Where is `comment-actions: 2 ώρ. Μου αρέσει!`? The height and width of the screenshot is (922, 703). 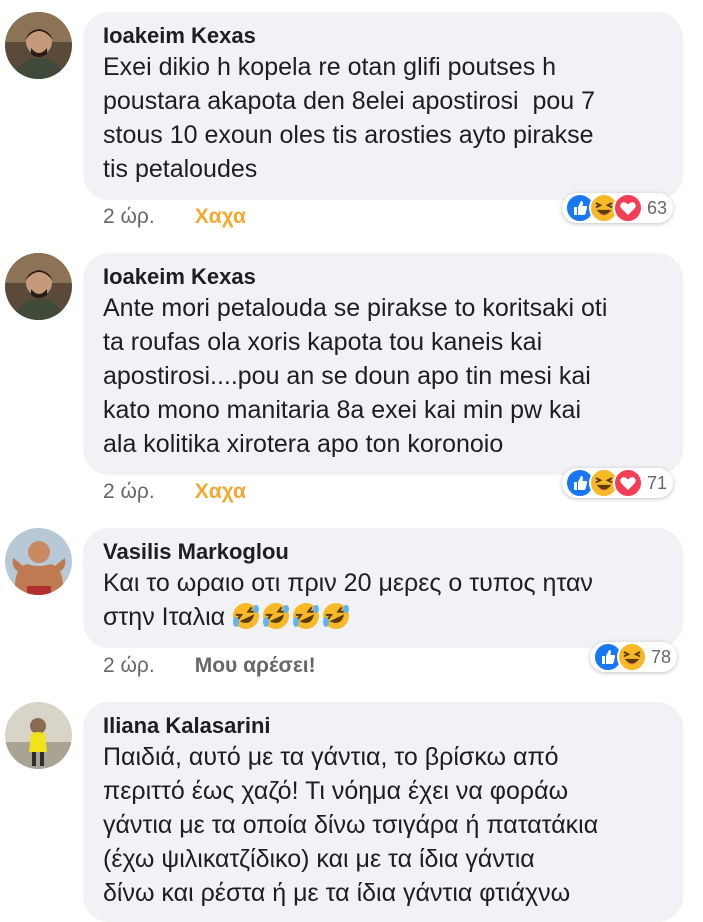 comment-actions: 2 ώρ. Μου αρέσει! is located at coordinates (209, 666).